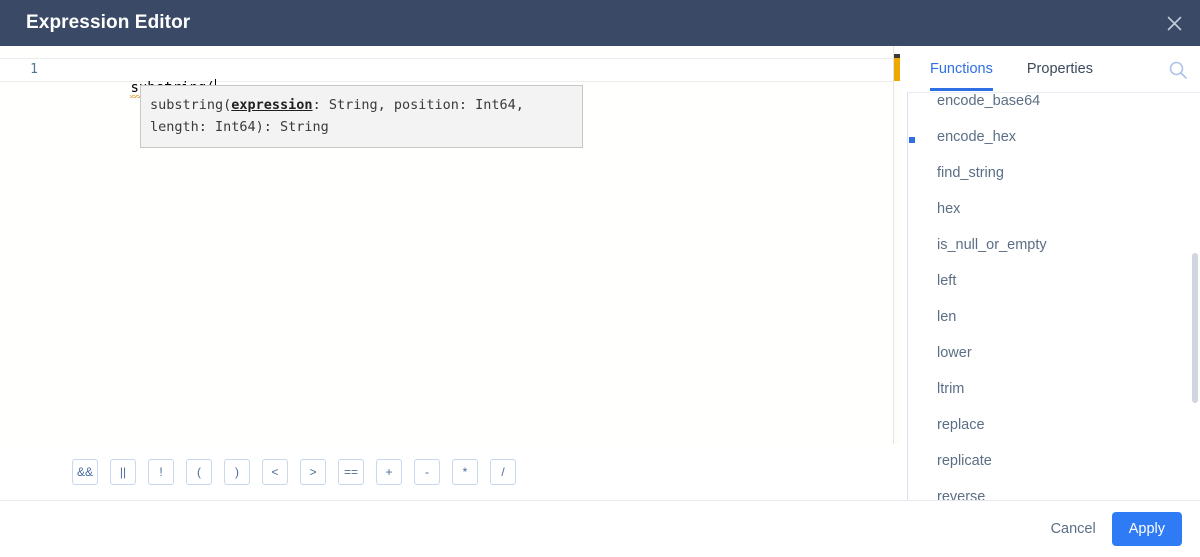 This screenshot has height=557, width=1200. Describe the element at coordinates (503, 472) in the screenshot. I see `operator-divide: /` at that location.